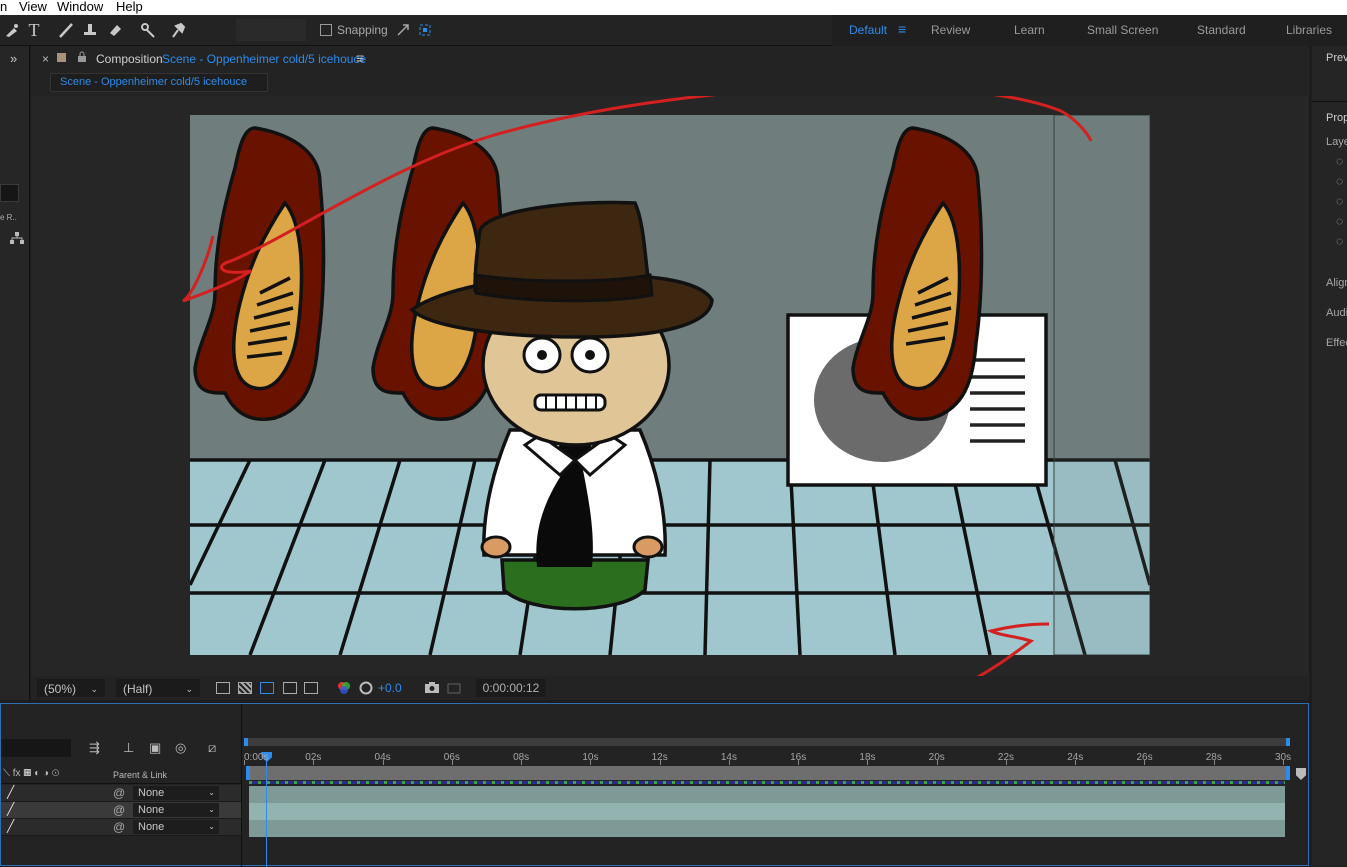  I want to click on channels-icon, so click(344, 690).